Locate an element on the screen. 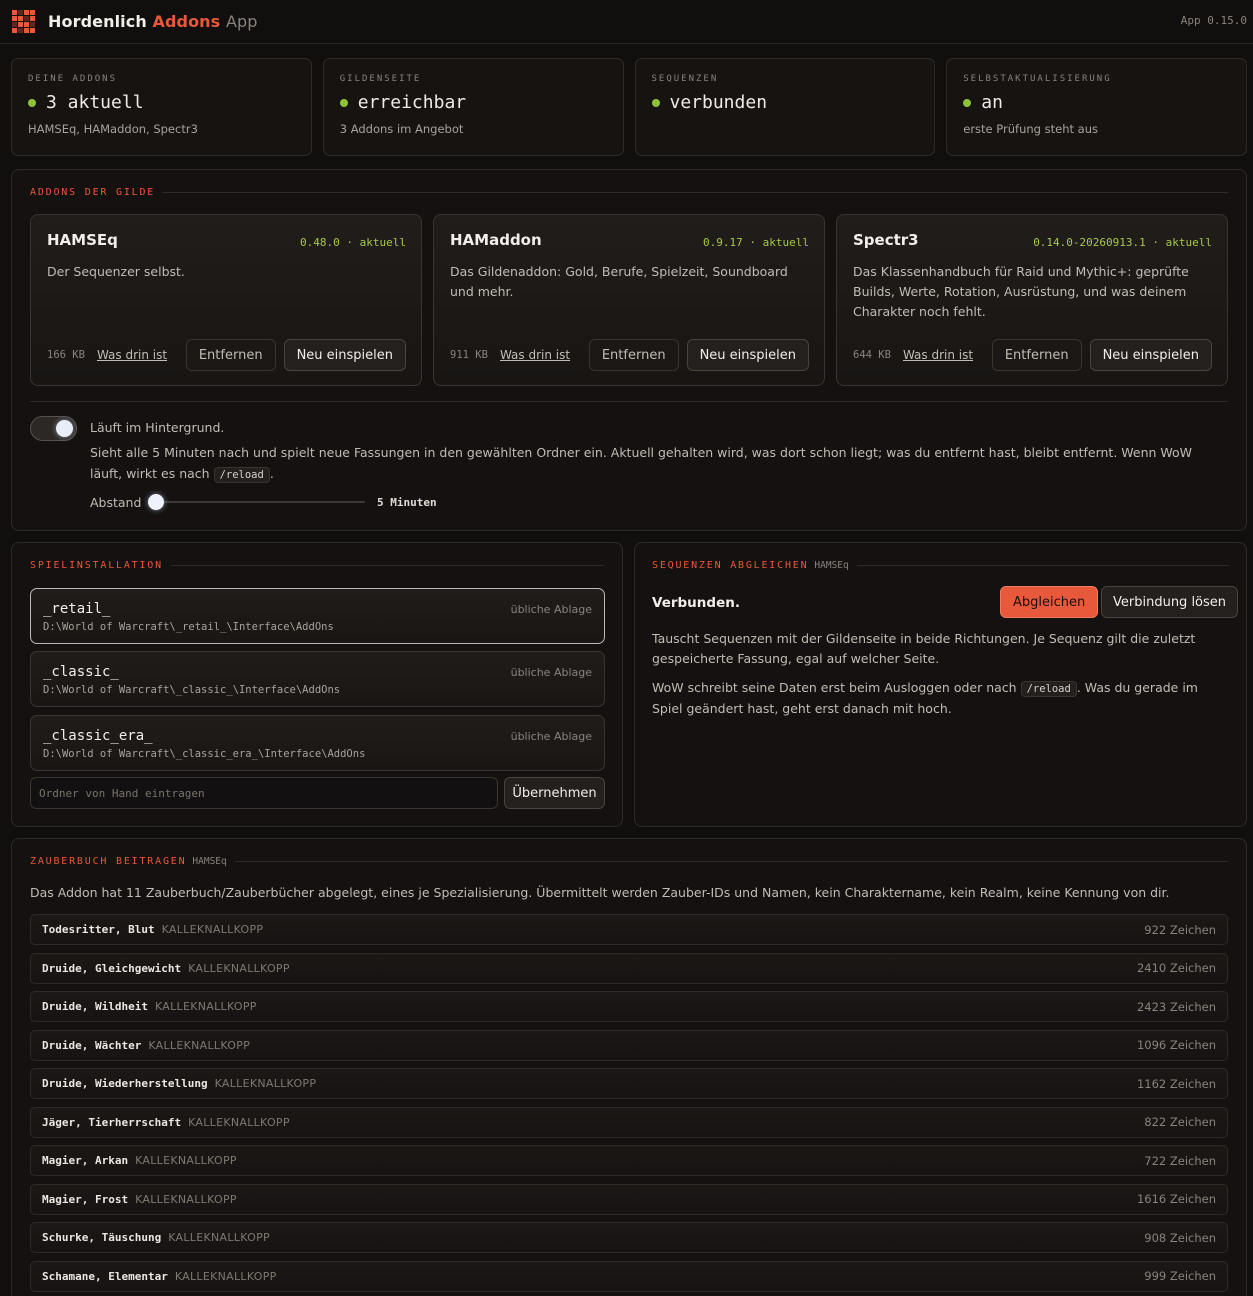 The height and width of the screenshot is (1296, 1253). status-value: 3 aktuell is located at coordinates (161, 102).